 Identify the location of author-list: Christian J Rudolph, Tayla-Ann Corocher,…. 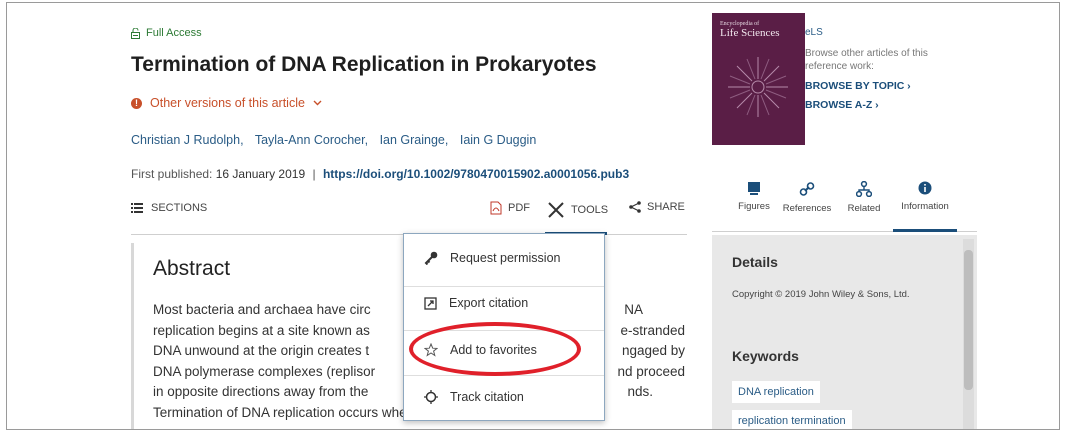
(337, 140).